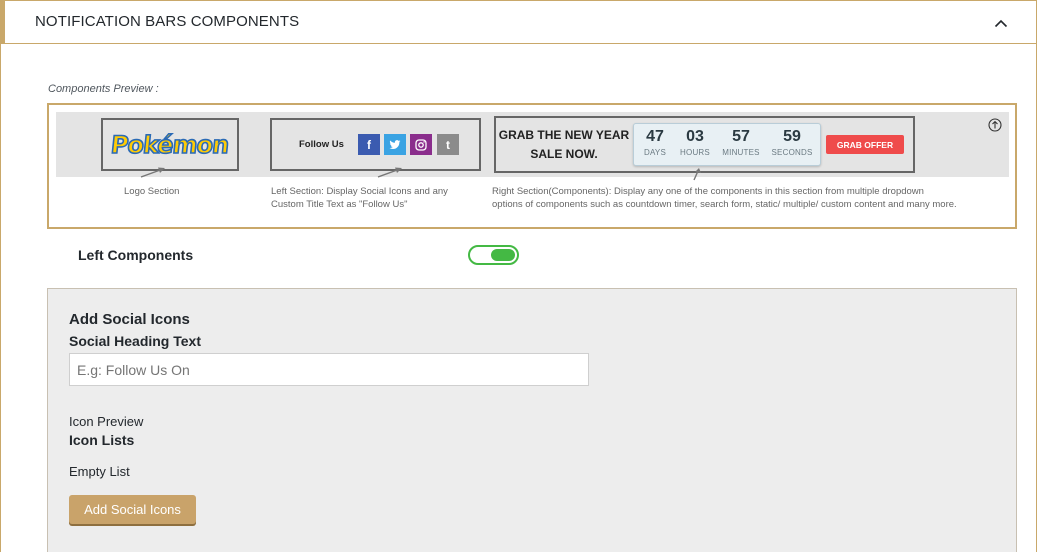 This screenshot has width=1037, height=552. What do you see at coordinates (152, 191) in the screenshot?
I see `logo-section-caption: Logo Section` at bounding box center [152, 191].